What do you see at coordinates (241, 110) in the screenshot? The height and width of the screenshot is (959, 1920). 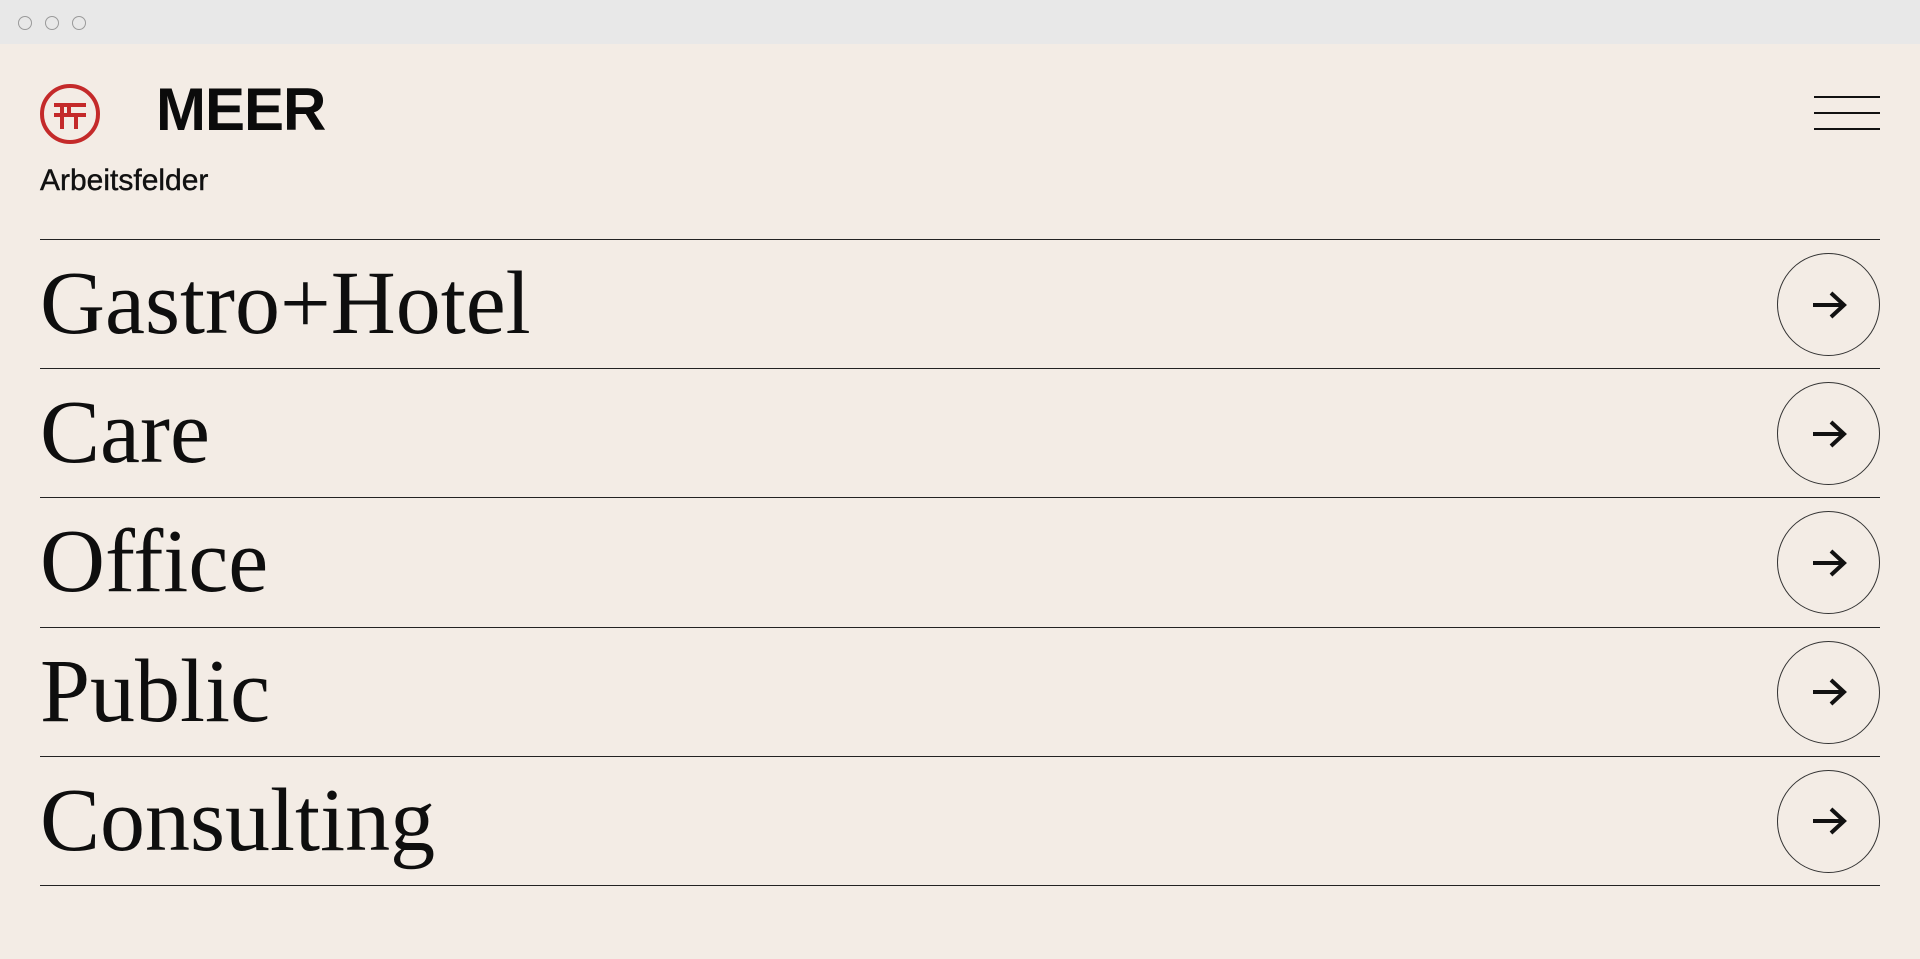 I see `brand-name: MEER` at bounding box center [241, 110].